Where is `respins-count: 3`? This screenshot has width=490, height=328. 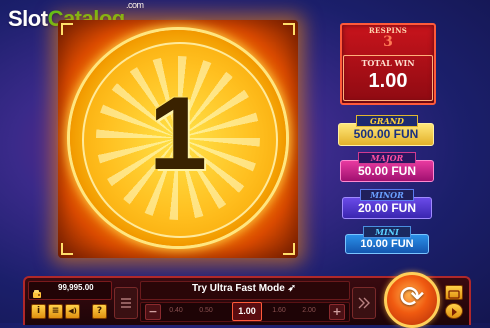 respins-count: 3 is located at coordinates (388, 42).